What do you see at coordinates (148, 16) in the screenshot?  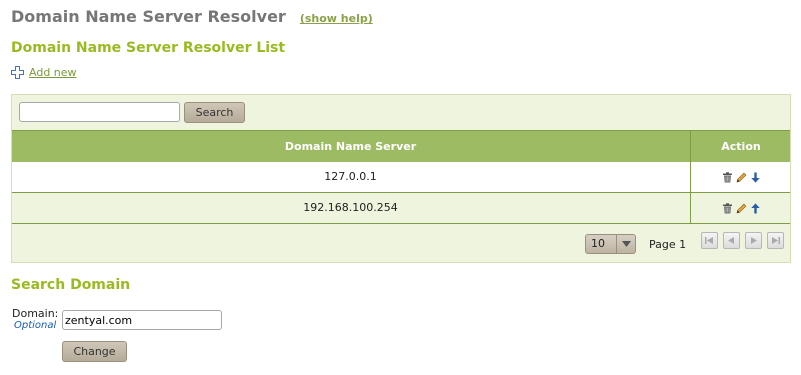 I see `page-title: Domain Name Server Resolver` at bounding box center [148, 16].